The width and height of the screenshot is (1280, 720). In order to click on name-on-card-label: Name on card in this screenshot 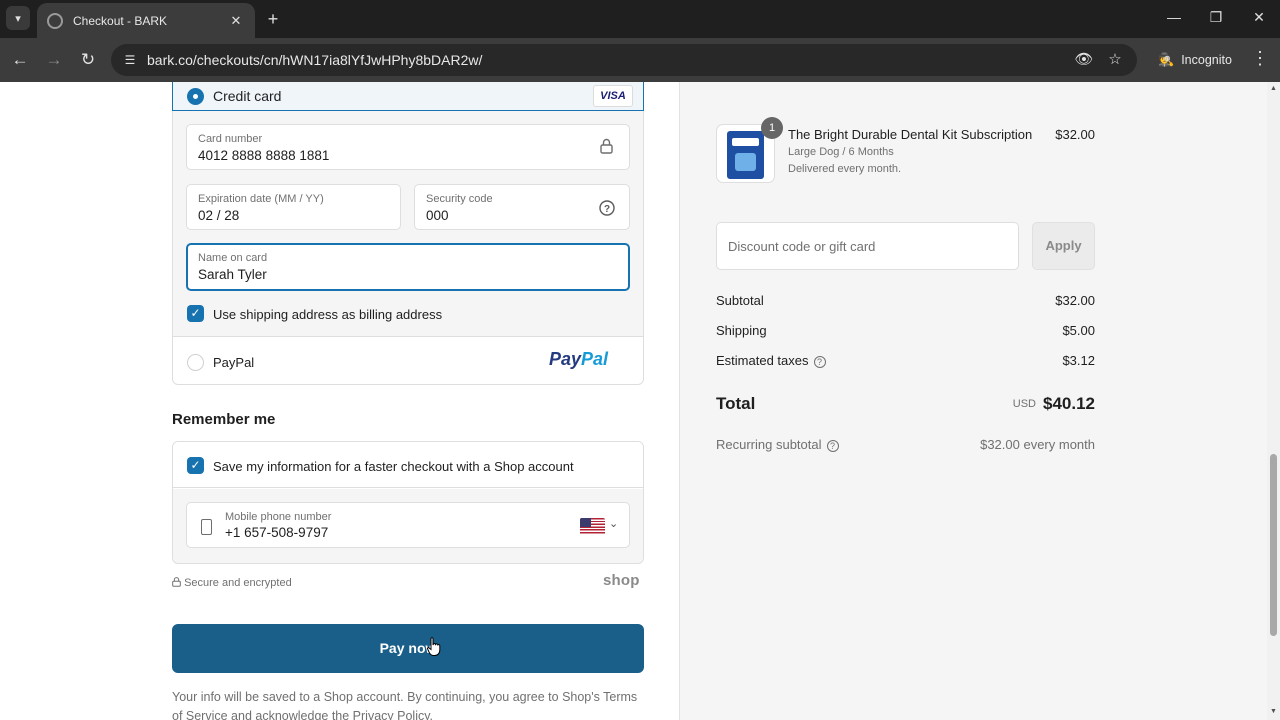, I will do `click(233, 258)`.